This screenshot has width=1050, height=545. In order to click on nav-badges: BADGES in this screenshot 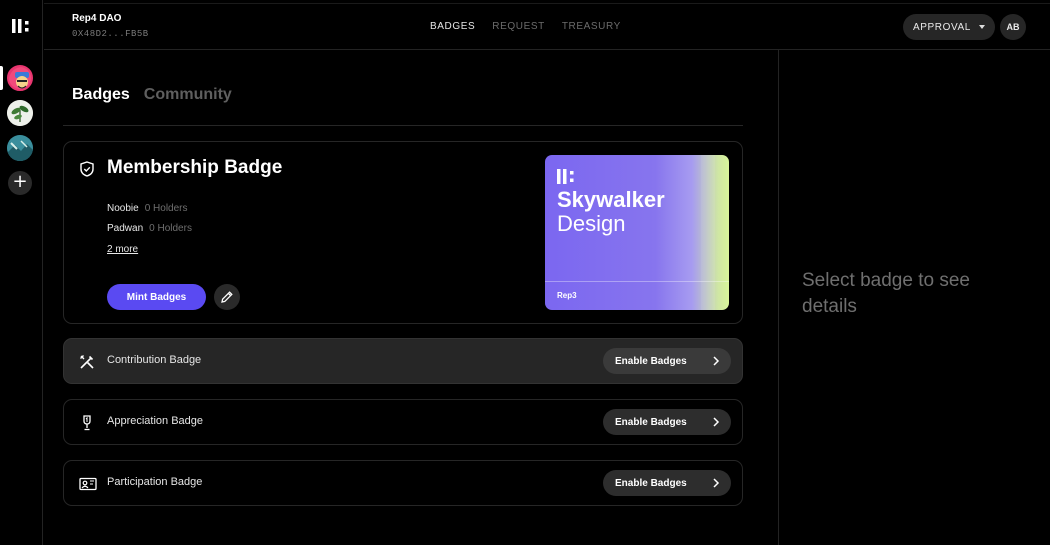, I will do `click(452, 26)`.